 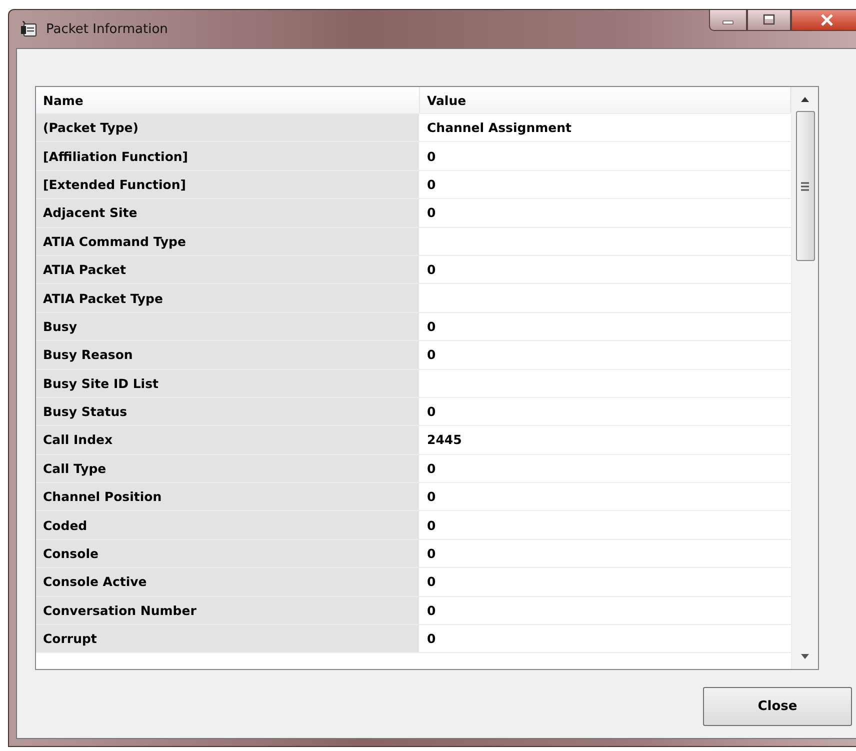 What do you see at coordinates (228, 468) in the screenshot?
I see `property-name: Call Type` at bounding box center [228, 468].